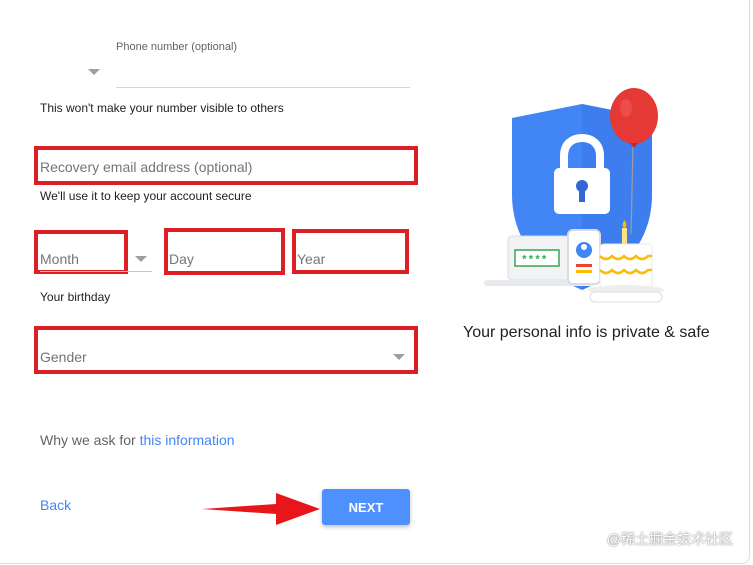  I want to click on country-dropdown-arrow-icon, so click(94, 72).